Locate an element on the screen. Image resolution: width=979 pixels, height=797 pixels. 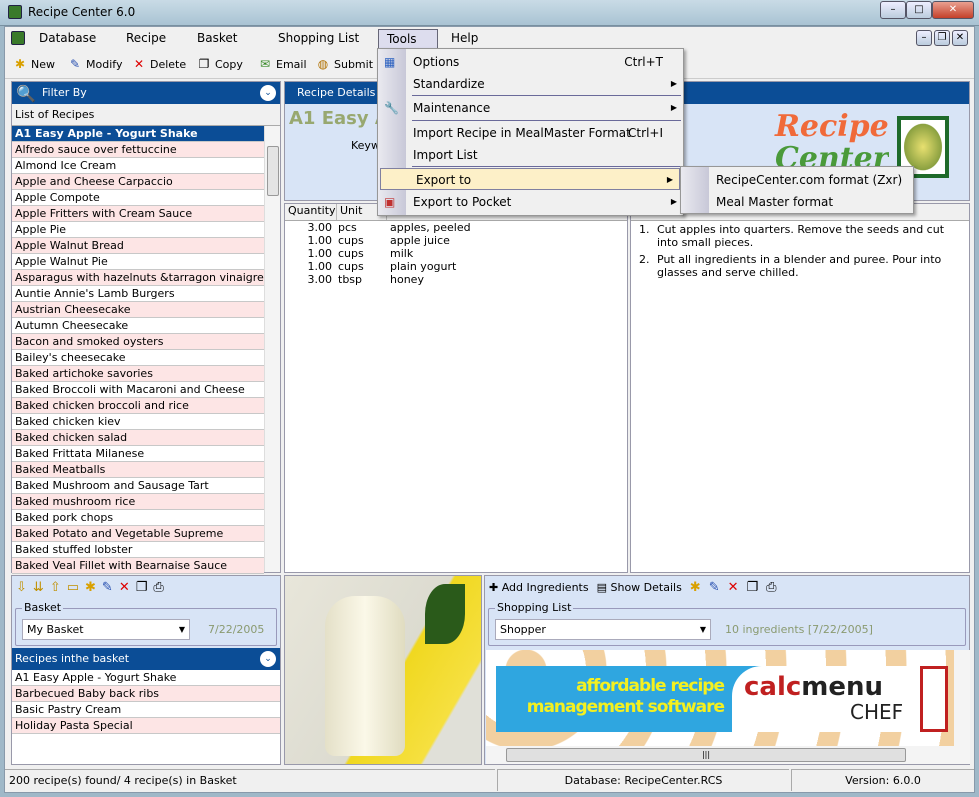
email-button: ✉ Email is located at coordinates (282, 64).